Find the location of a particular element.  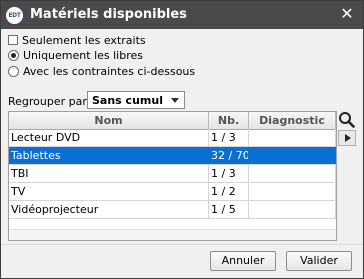

group-by-select: Sans cumul is located at coordinates (136, 100).